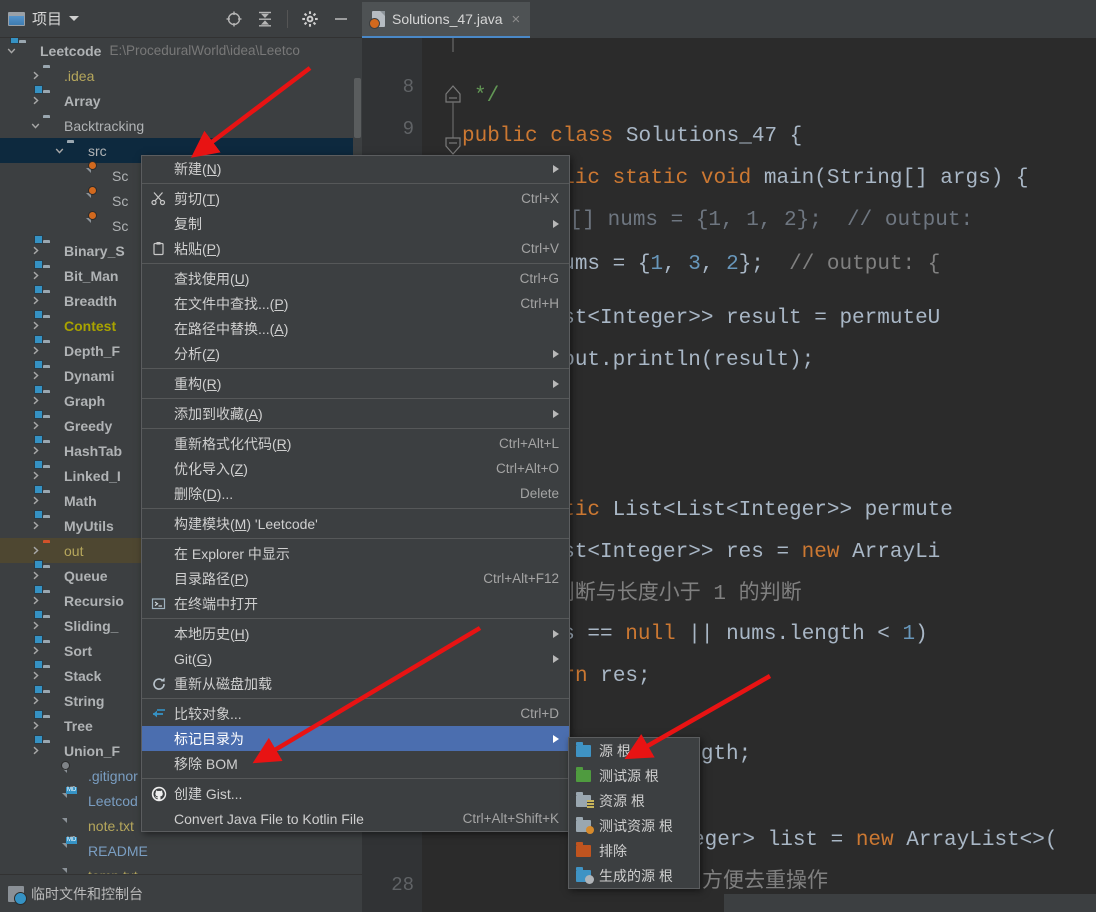 The image size is (1096, 912). What do you see at coordinates (265, 19) in the screenshot?
I see `collapse-all-icon` at bounding box center [265, 19].